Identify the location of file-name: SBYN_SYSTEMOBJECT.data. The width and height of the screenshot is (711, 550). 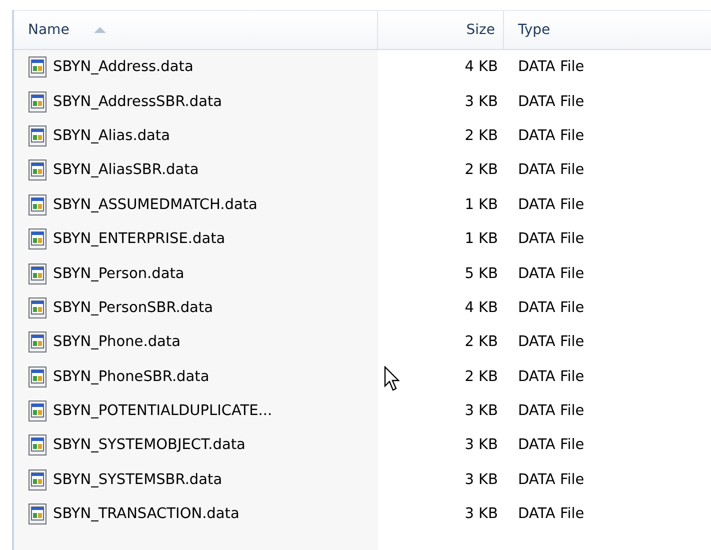
(149, 445).